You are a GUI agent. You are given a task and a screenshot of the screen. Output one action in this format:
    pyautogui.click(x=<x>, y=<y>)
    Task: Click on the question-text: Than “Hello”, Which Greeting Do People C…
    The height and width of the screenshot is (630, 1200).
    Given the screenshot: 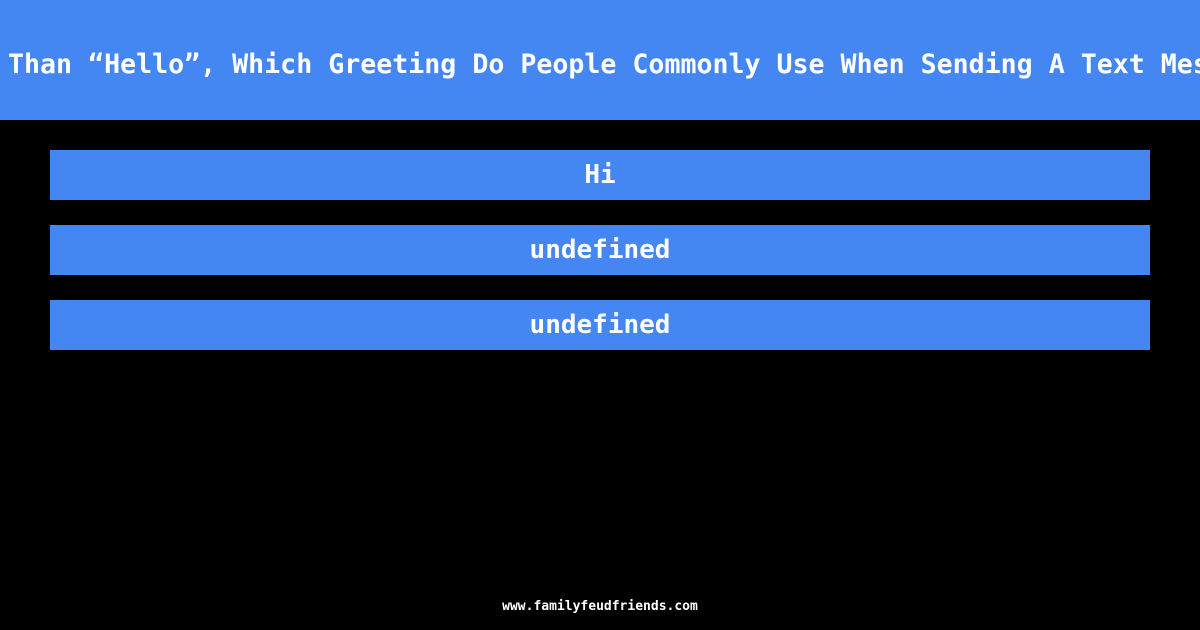 What is the action you would take?
    pyautogui.click(x=604, y=64)
    